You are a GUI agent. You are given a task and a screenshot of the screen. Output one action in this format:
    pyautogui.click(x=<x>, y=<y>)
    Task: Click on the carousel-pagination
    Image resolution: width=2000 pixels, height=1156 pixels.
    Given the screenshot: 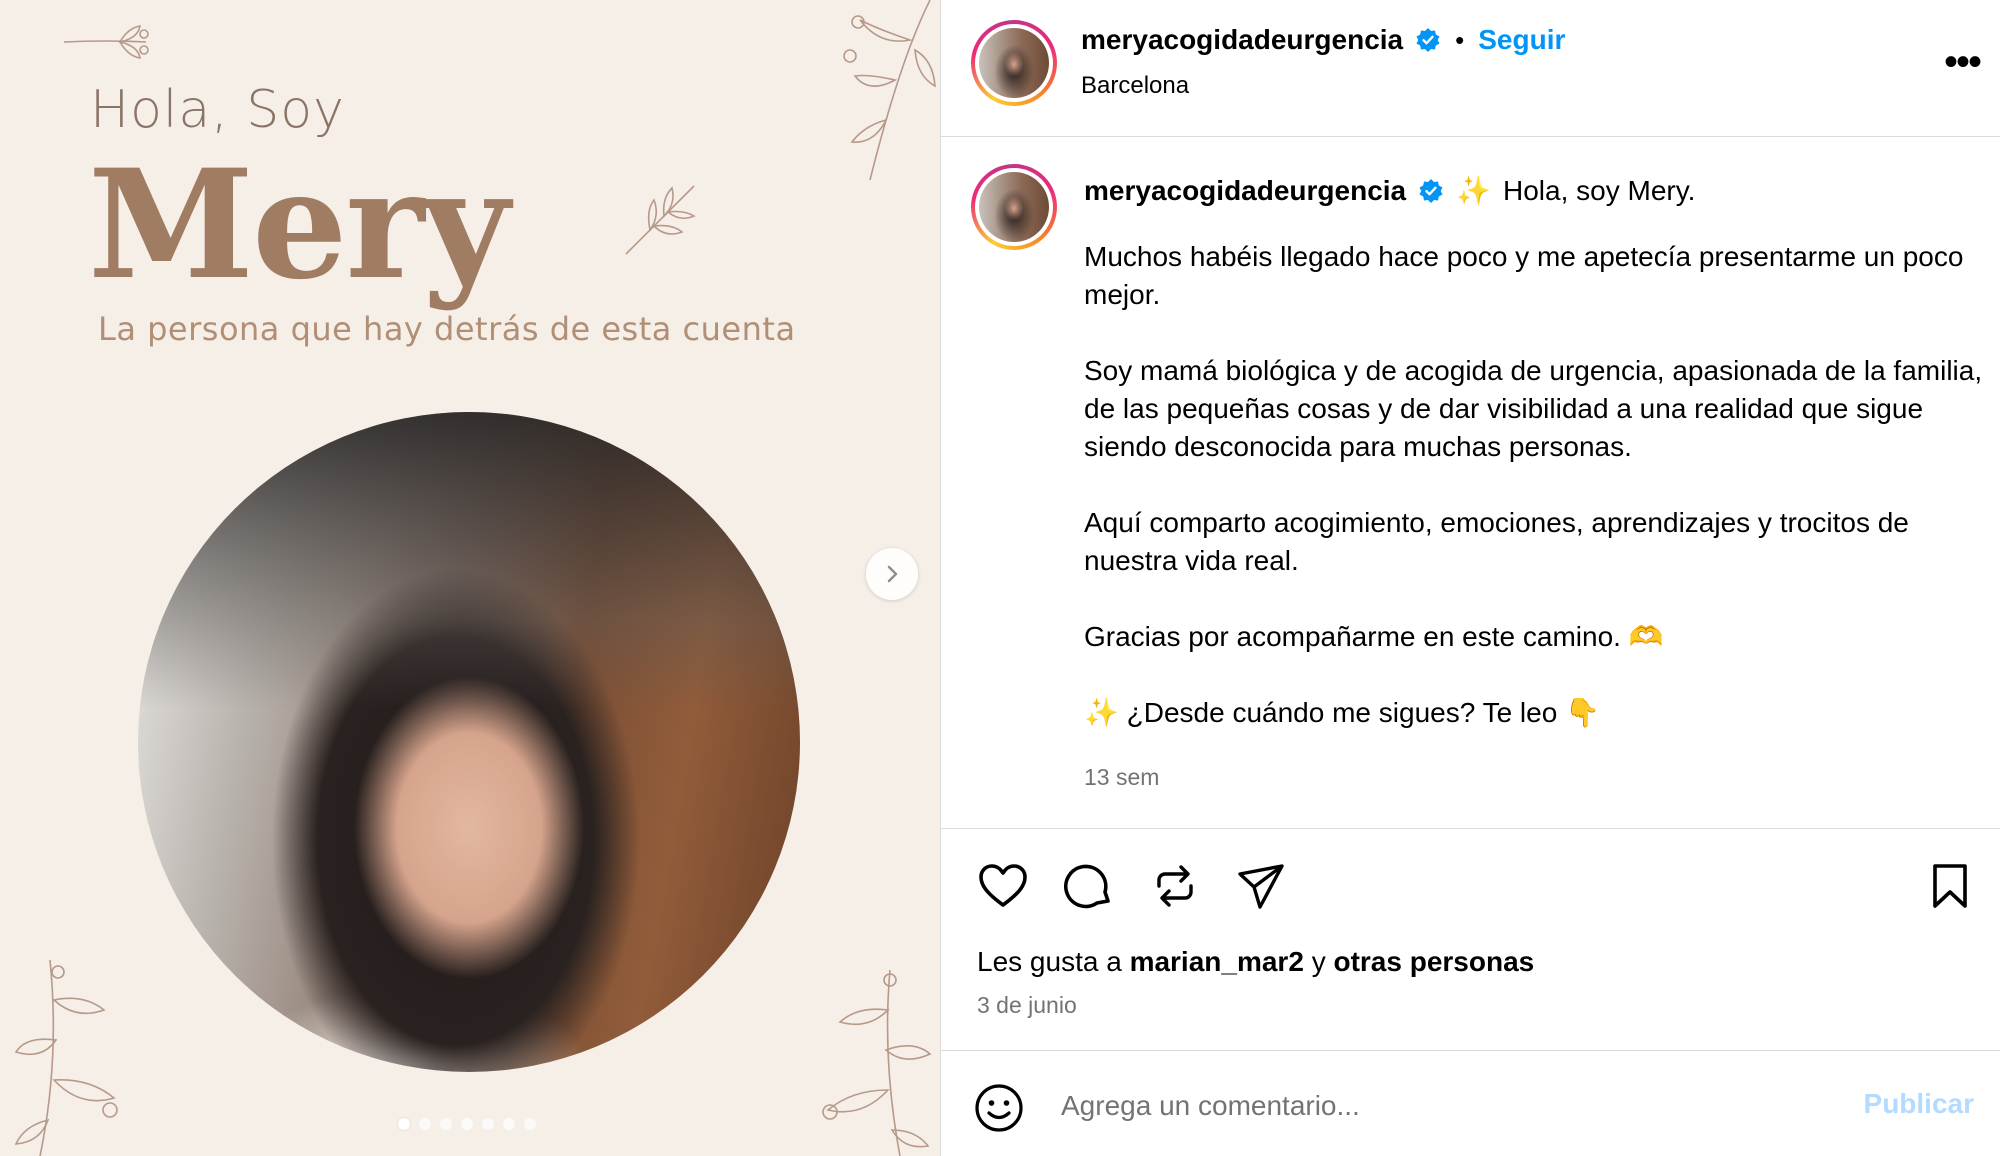 What is the action you would take?
    pyautogui.click(x=467, y=1124)
    